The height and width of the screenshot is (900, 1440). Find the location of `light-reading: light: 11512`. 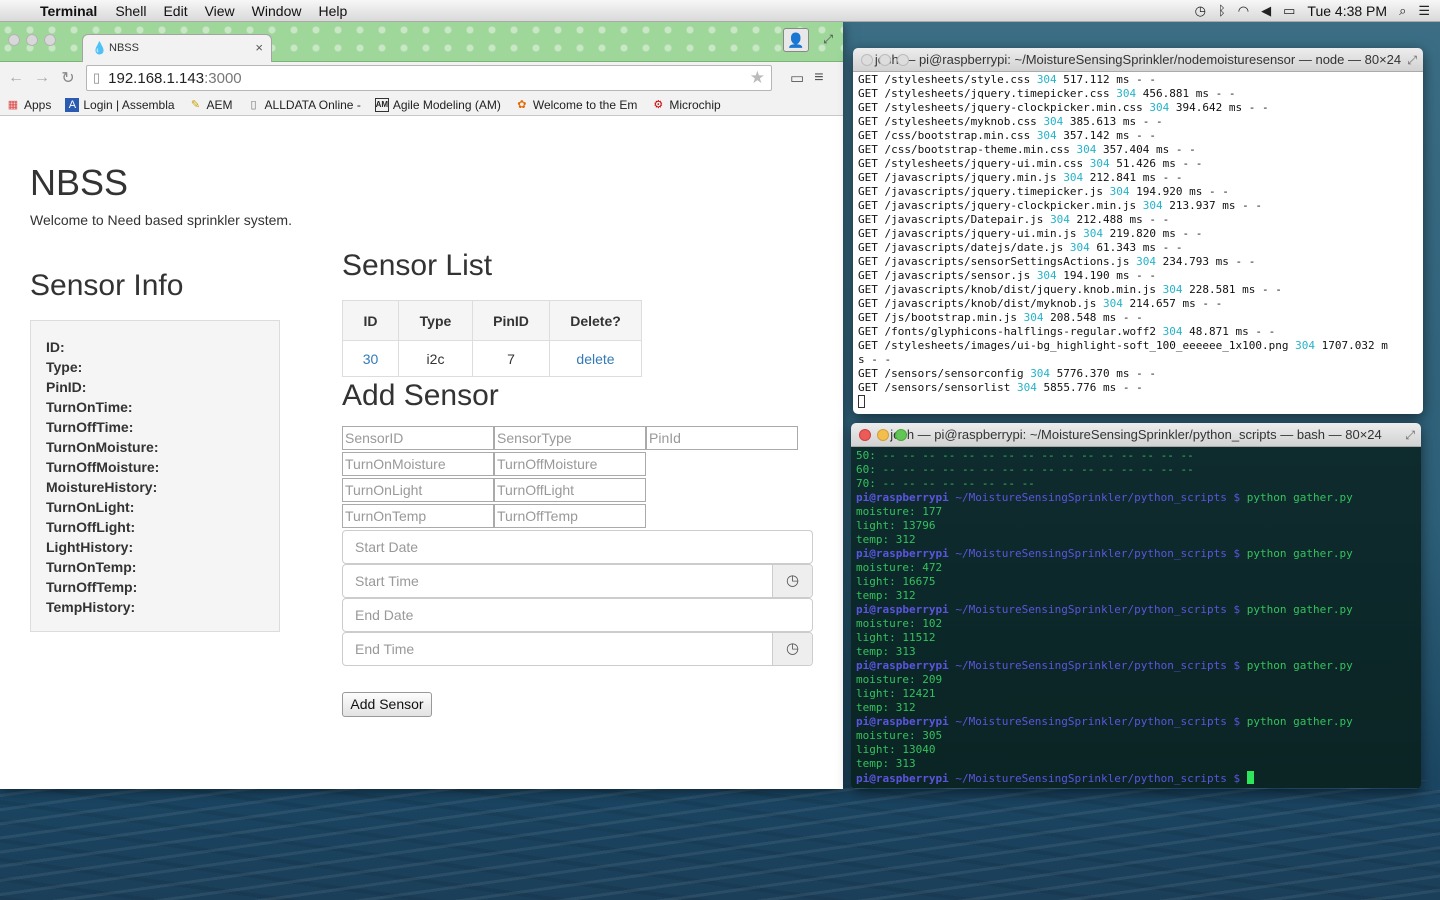

light-reading: light: 11512 is located at coordinates (896, 637).